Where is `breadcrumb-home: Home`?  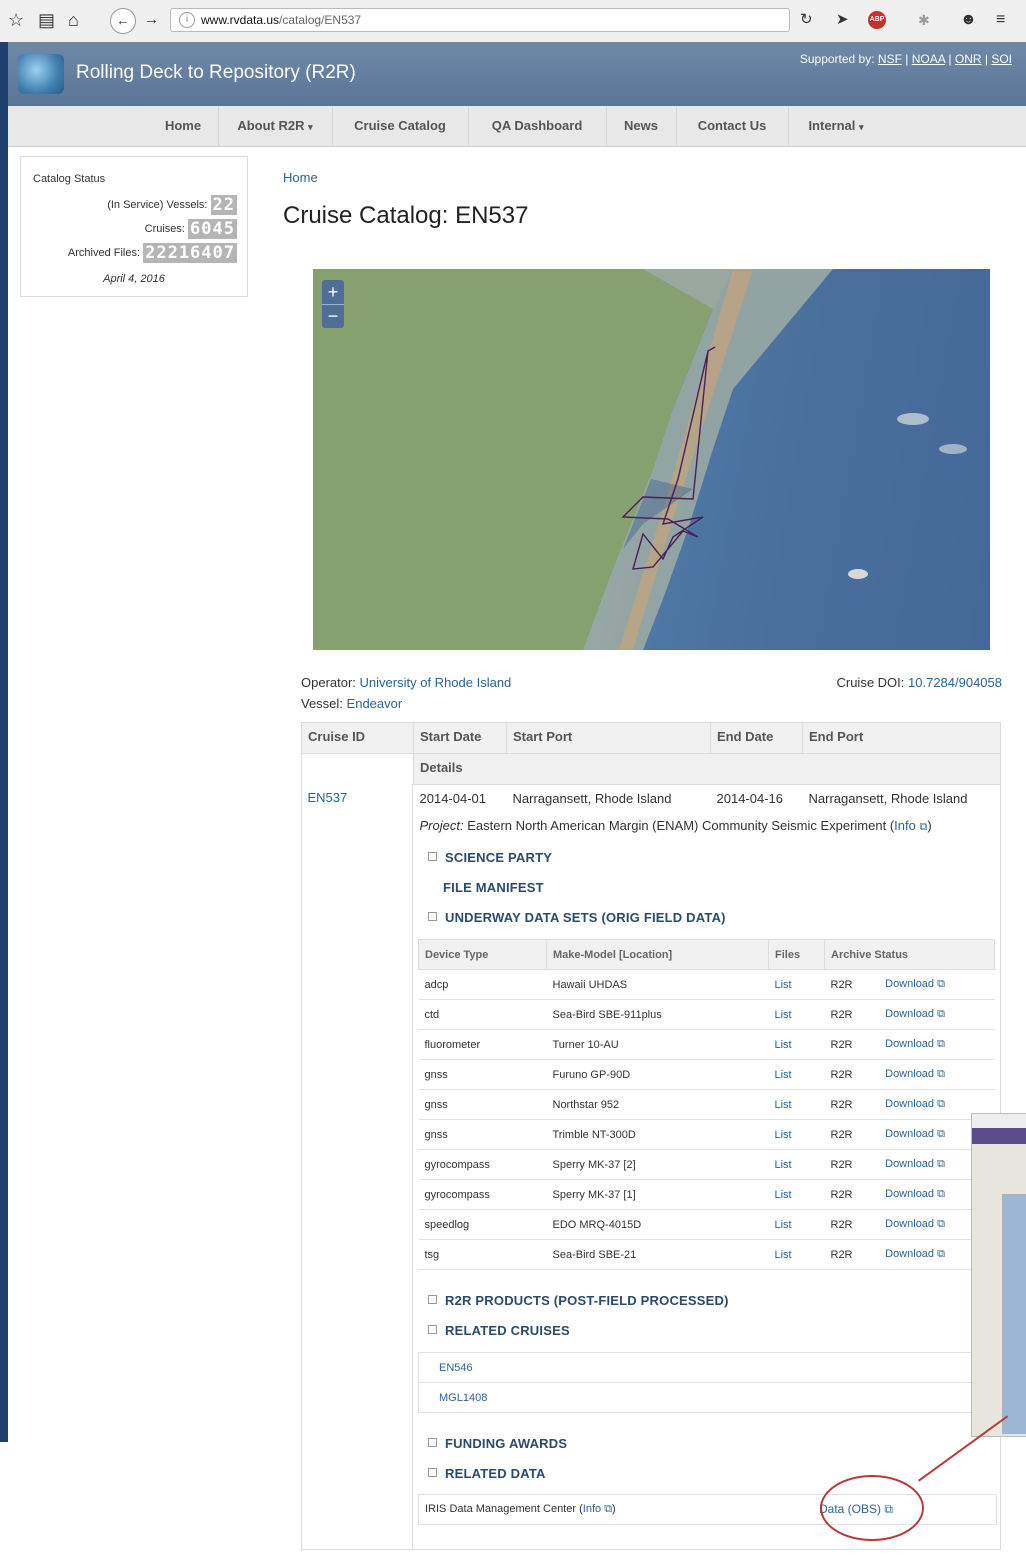 breadcrumb-home: Home is located at coordinates (300, 177).